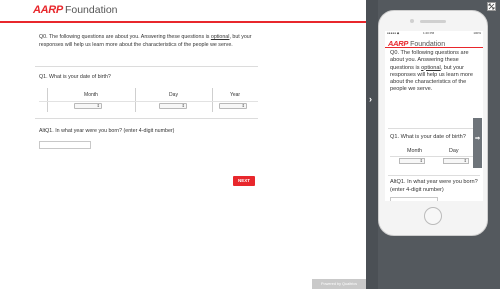  I want to click on panel-collapse-strip, so click(372, 144).